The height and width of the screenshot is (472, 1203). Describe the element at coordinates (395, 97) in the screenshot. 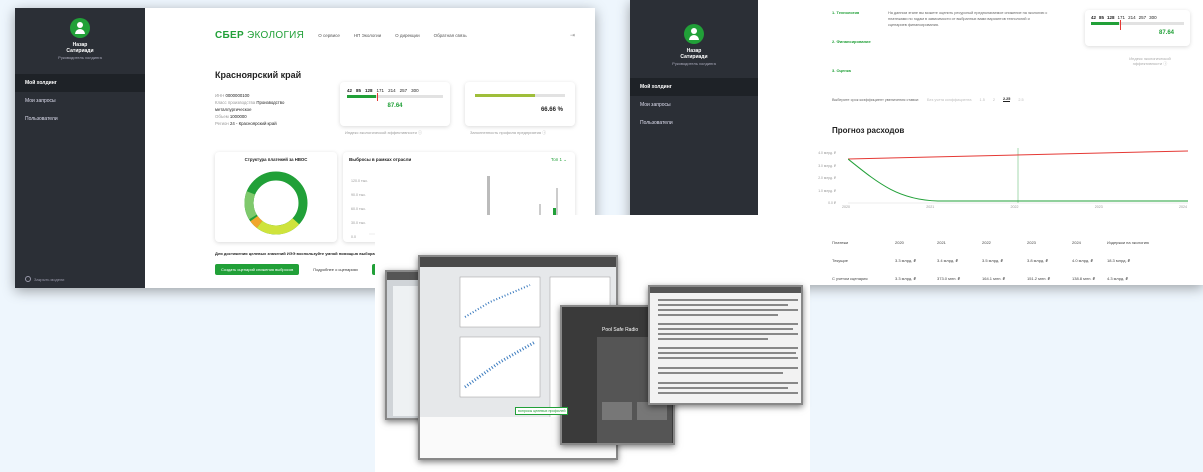

I see `scale-bar` at that location.